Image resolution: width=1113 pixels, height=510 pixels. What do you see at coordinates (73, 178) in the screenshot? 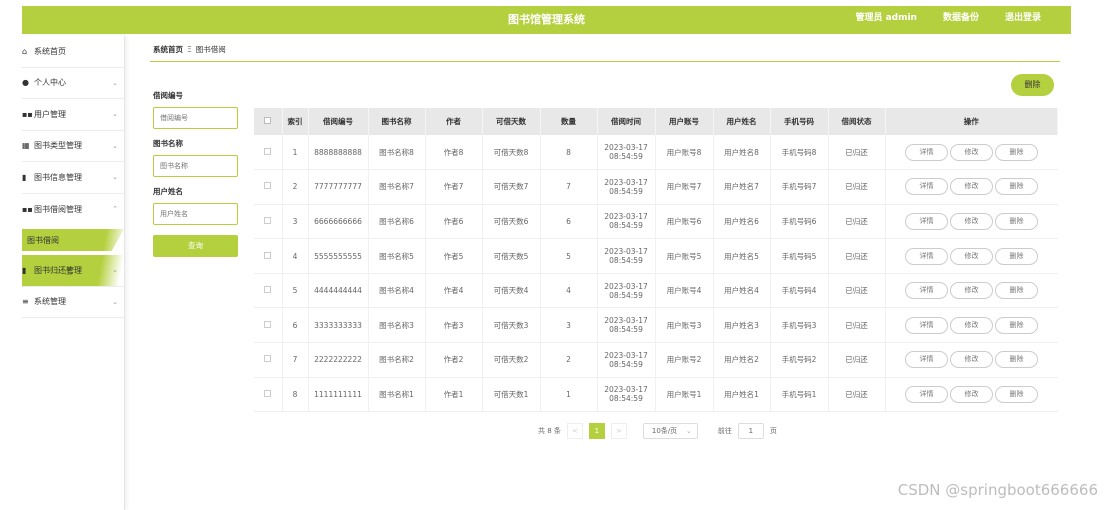
I see `sidebar-item-book-info: ▮ 图书信息管理 ⌄` at bounding box center [73, 178].